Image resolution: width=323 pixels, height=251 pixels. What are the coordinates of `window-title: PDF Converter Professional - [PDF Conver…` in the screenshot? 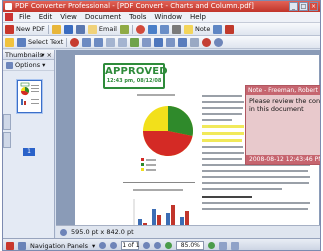 It's located at (134, 6).